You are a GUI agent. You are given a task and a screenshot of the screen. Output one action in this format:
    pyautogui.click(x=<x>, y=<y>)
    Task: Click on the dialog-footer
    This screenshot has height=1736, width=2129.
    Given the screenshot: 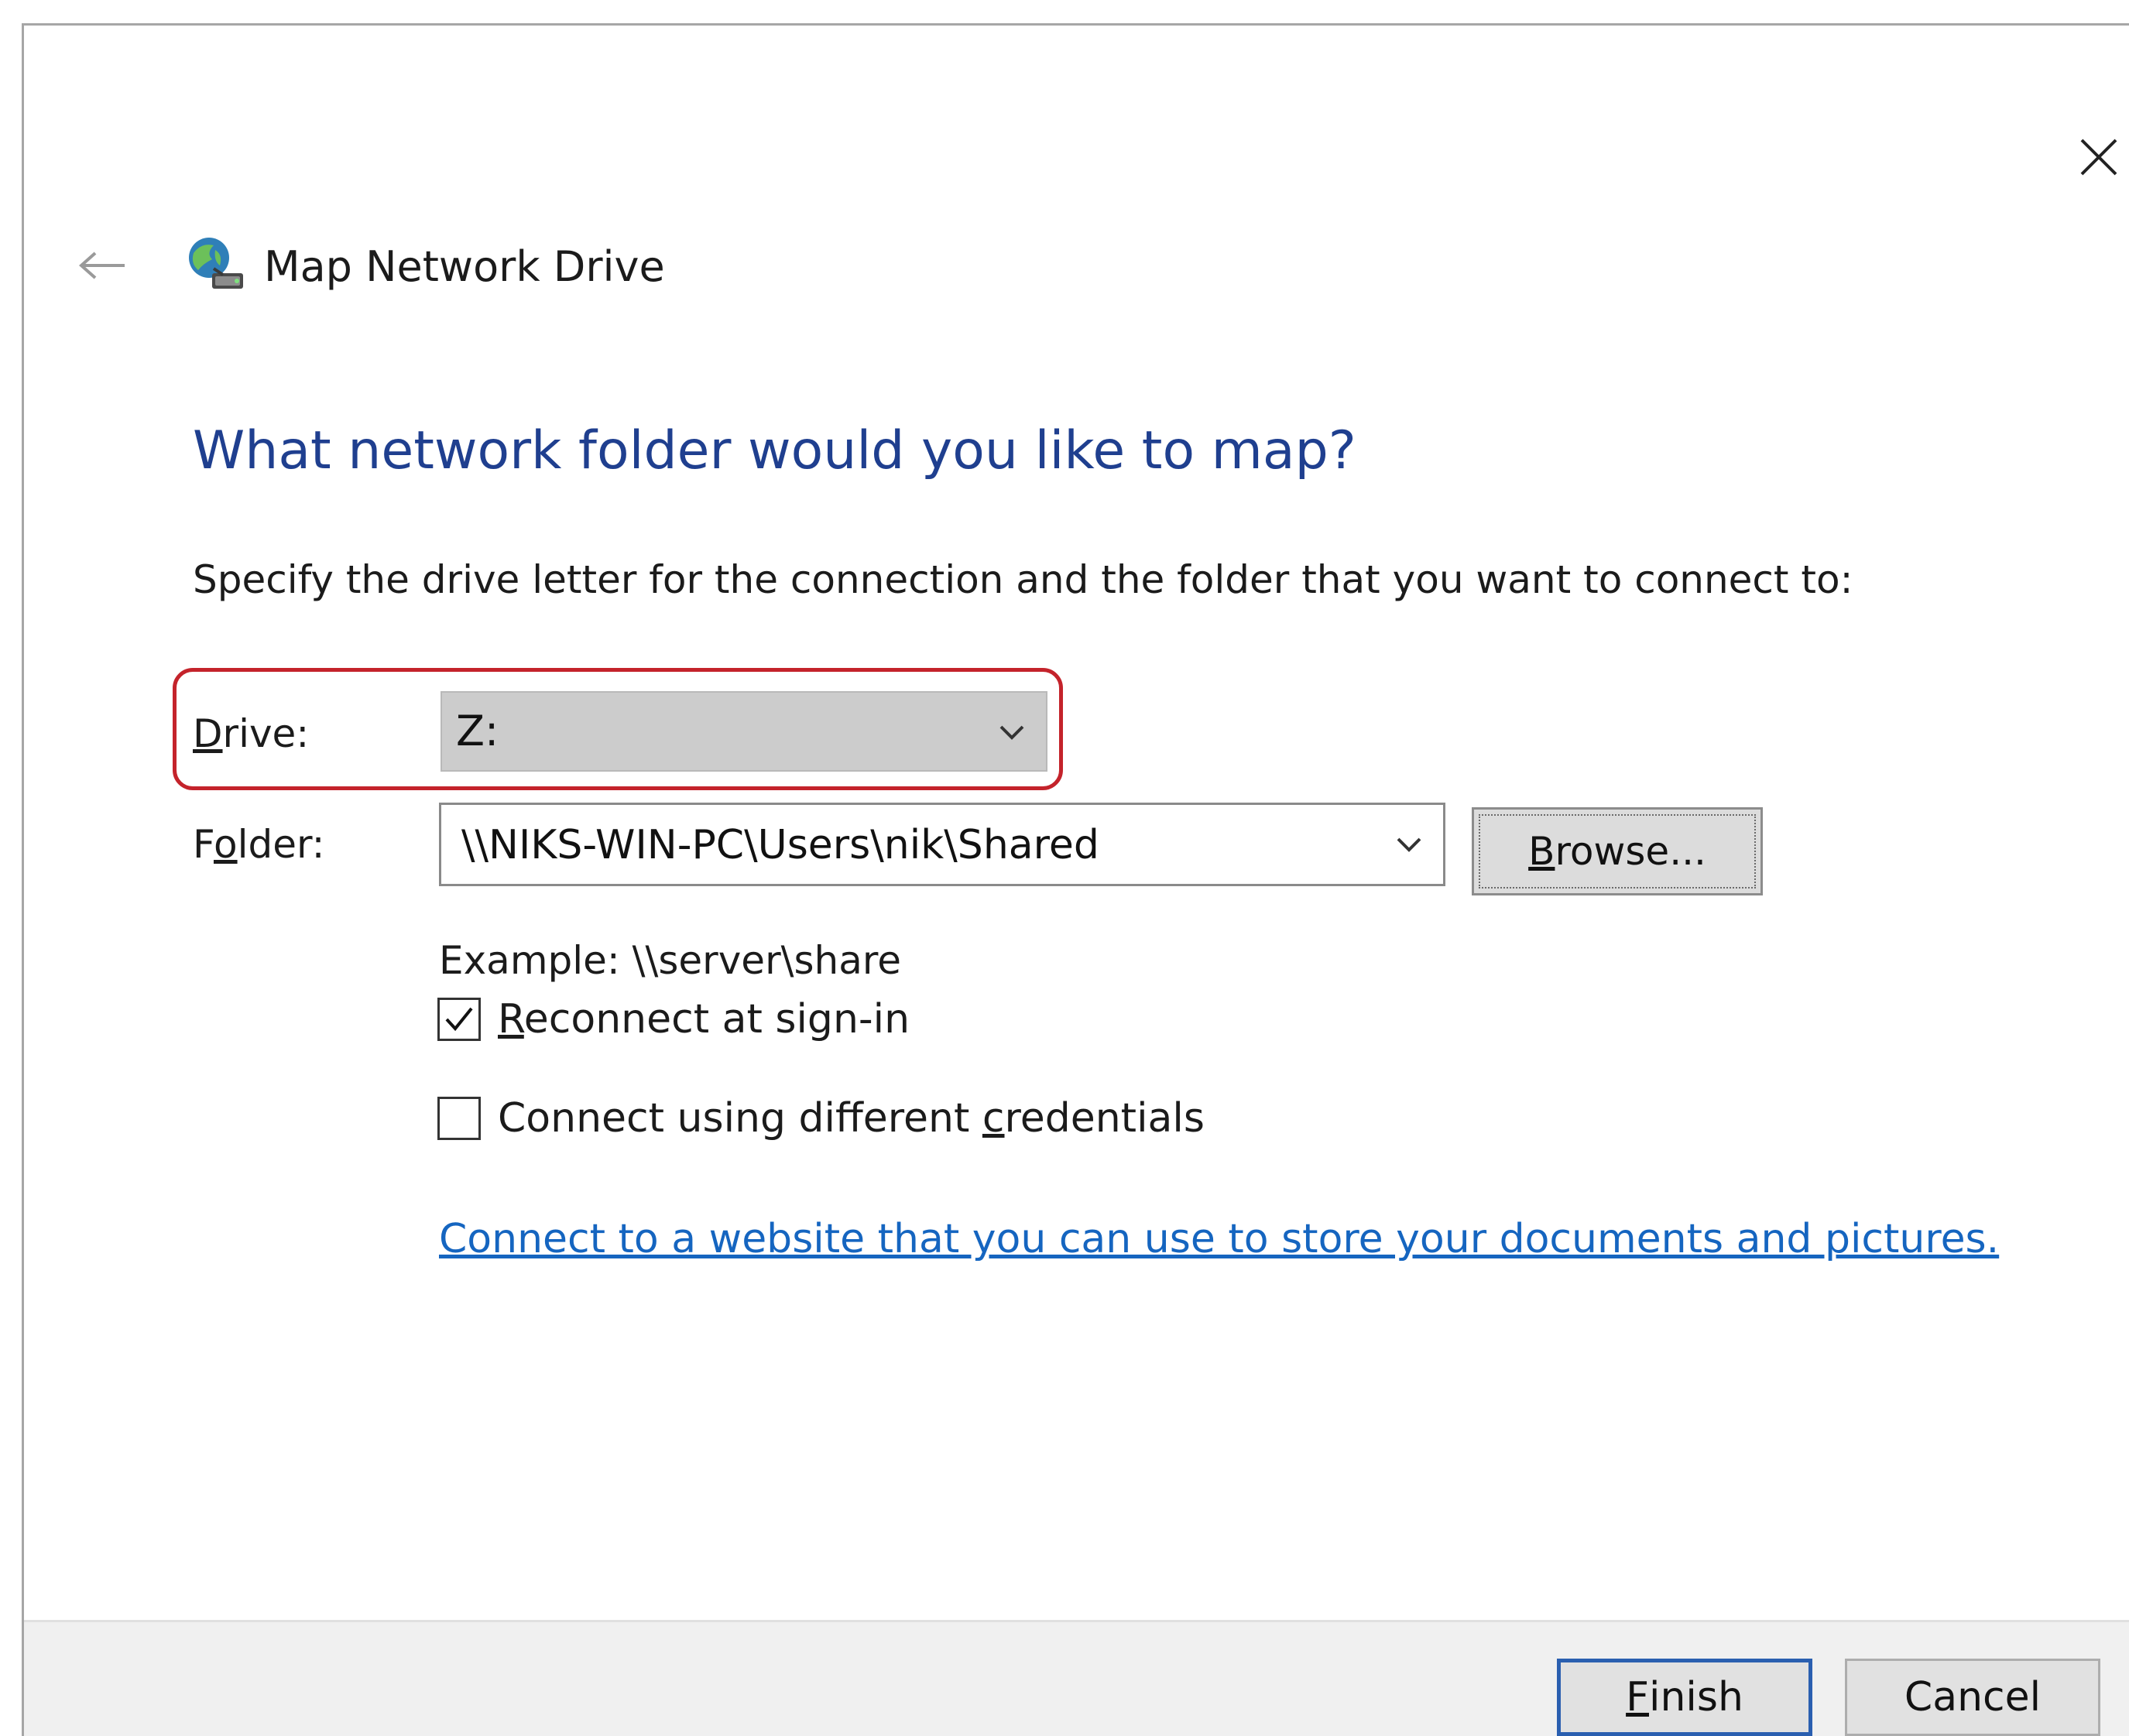 What is the action you would take?
    pyautogui.click(x=1077, y=1678)
    